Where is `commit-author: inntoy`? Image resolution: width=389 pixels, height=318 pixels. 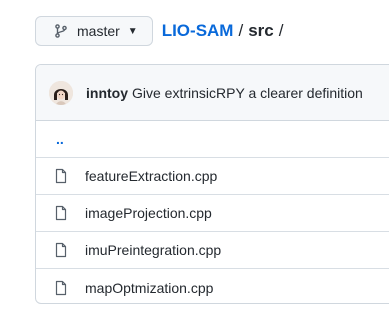 commit-author: inntoy is located at coordinates (107, 93).